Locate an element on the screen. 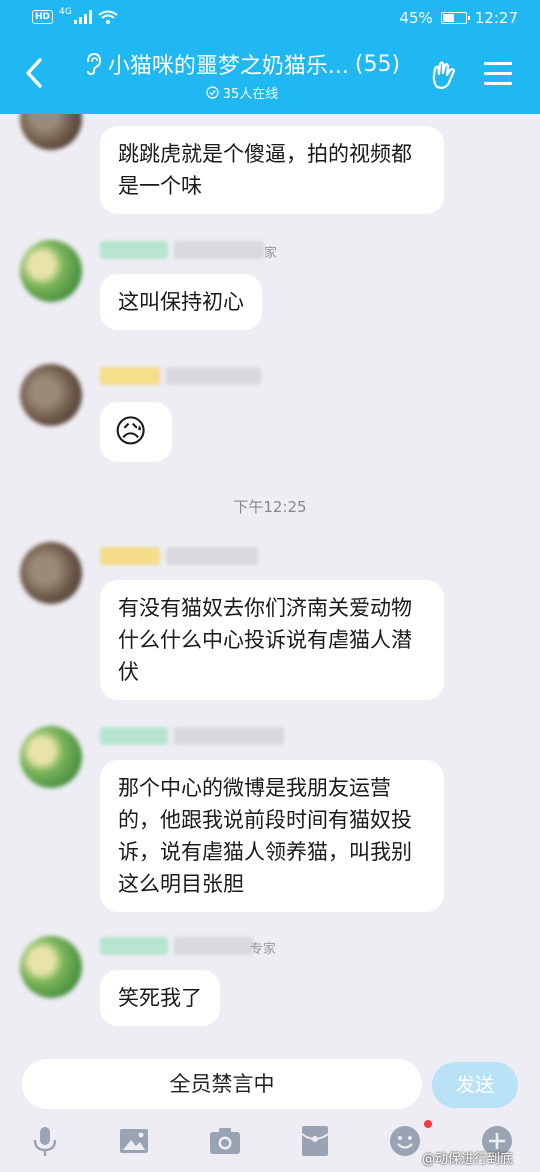 This screenshot has height=1172, width=540. sender-title: 家 is located at coordinates (271, 253).